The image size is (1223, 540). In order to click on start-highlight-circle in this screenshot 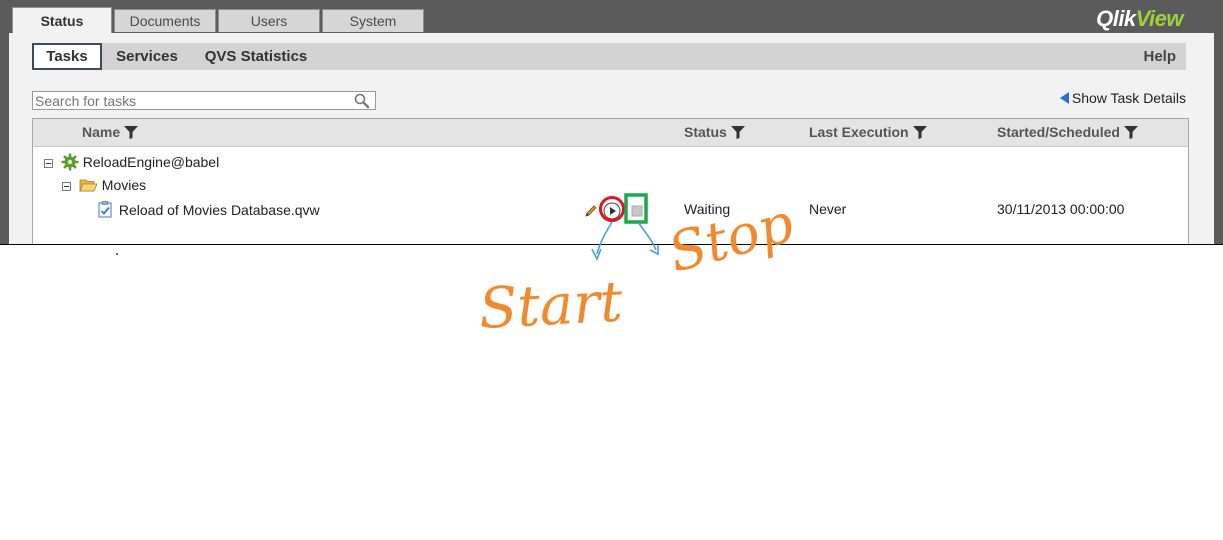, I will do `click(612, 209)`.